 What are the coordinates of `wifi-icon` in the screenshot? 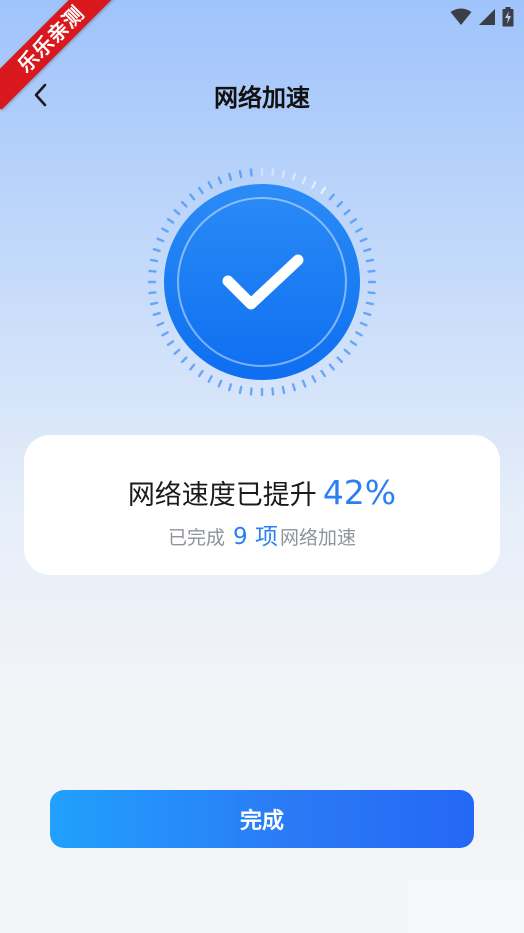 It's located at (461, 16).